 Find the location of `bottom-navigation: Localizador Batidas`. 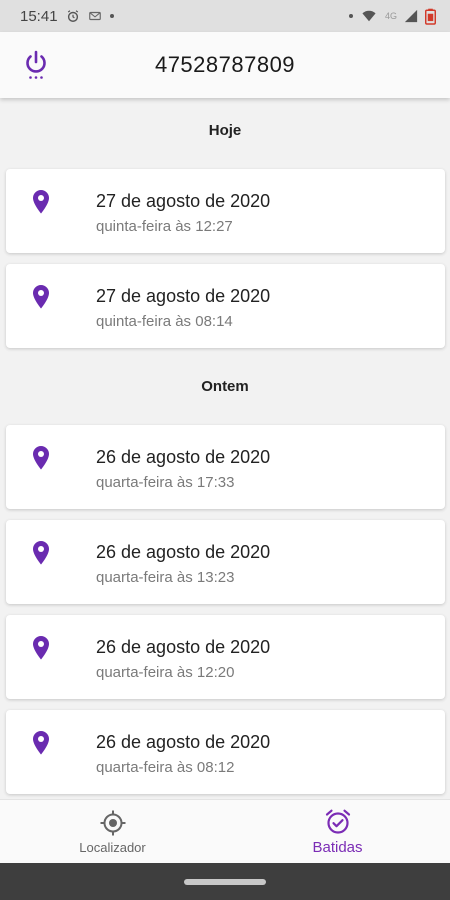

bottom-navigation: Localizador Batidas is located at coordinates (225, 831).